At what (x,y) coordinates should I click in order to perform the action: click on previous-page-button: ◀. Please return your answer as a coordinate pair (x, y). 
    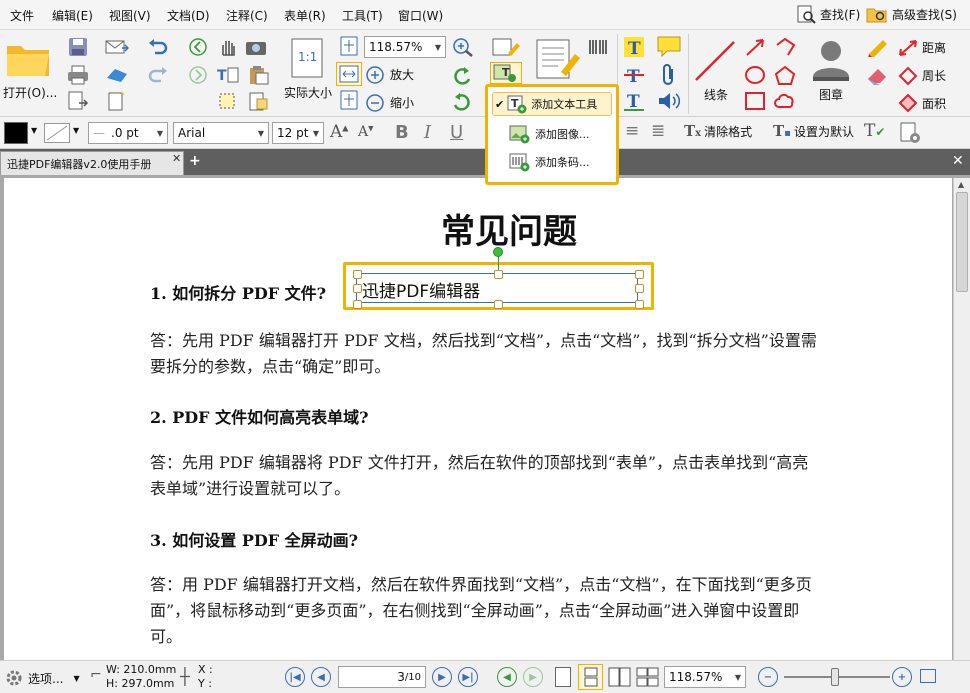
    Looking at the image, I should click on (321, 677).